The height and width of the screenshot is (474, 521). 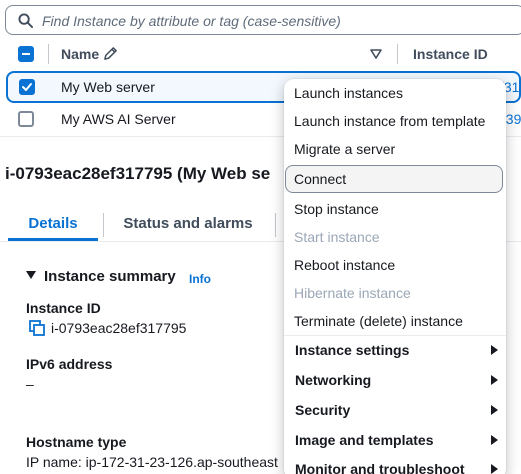 I want to click on menu-item-launch-from-template: Launch instance from template, so click(x=389, y=121).